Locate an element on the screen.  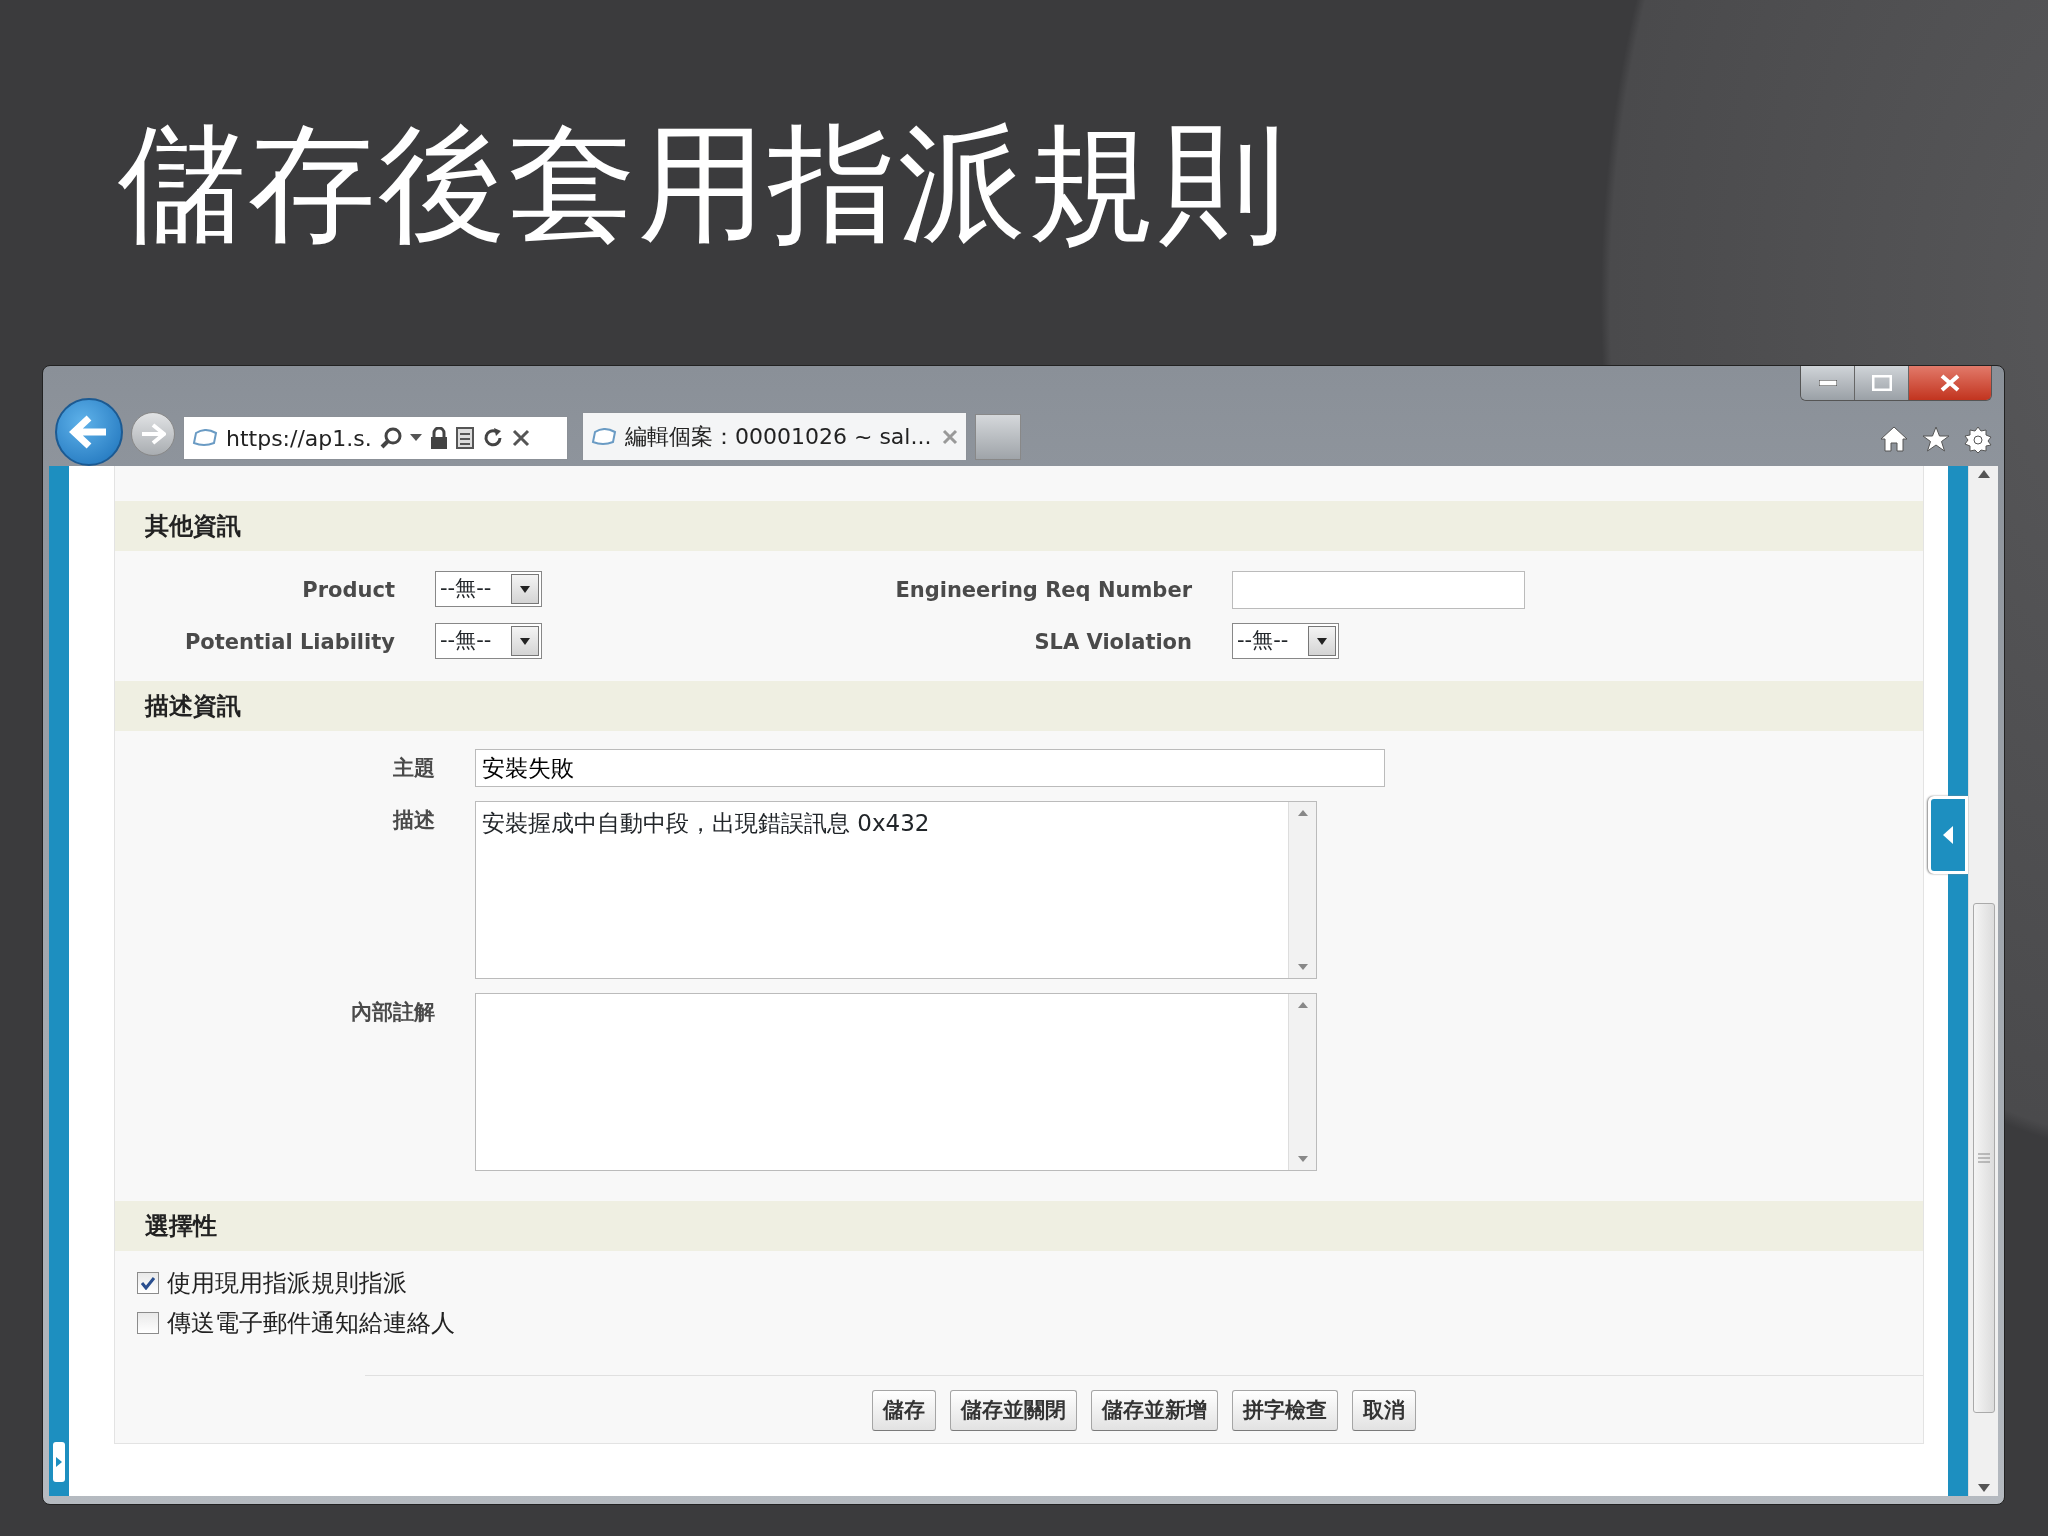
forward-button is located at coordinates (153, 434).